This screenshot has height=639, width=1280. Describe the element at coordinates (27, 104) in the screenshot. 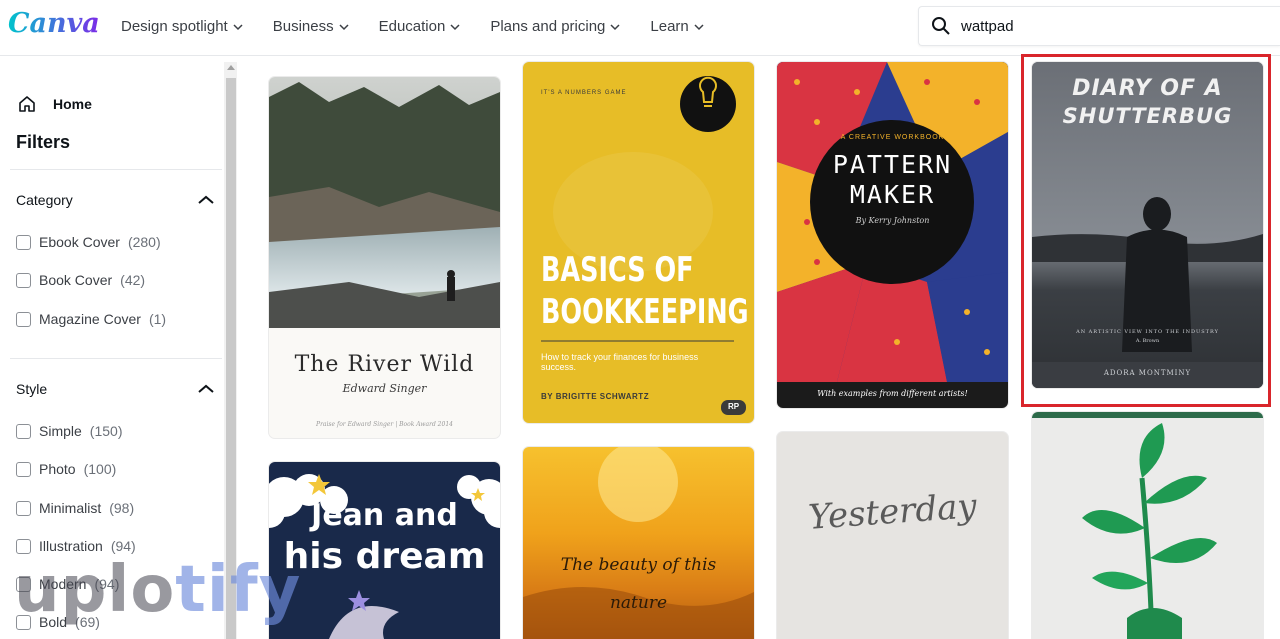

I see `home-icon` at that location.